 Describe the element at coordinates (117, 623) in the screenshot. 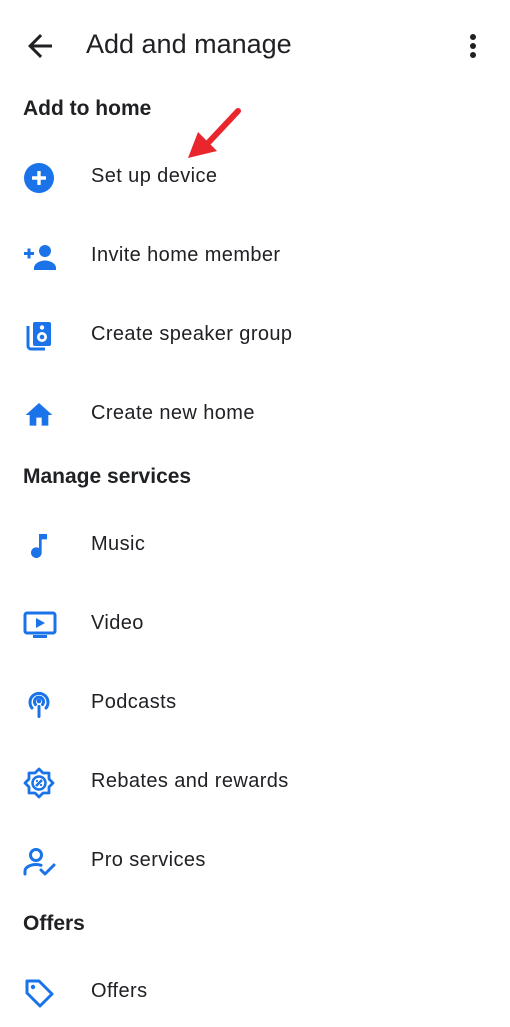

I see `menu-item-label: Video` at that location.